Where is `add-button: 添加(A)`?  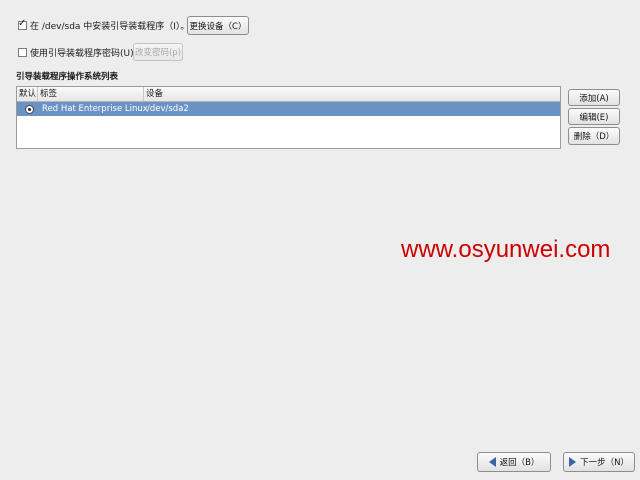
add-button: 添加(A) is located at coordinates (594, 97).